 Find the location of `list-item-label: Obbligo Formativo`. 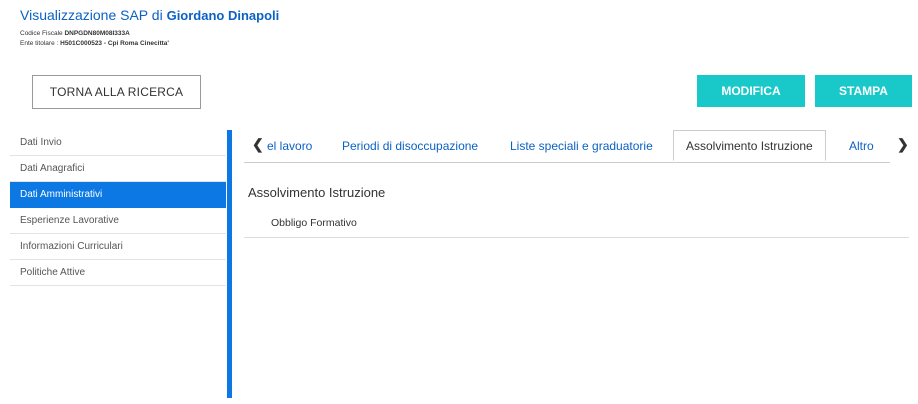

list-item-label: Obbligo Formativo is located at coordinates (314, 223).